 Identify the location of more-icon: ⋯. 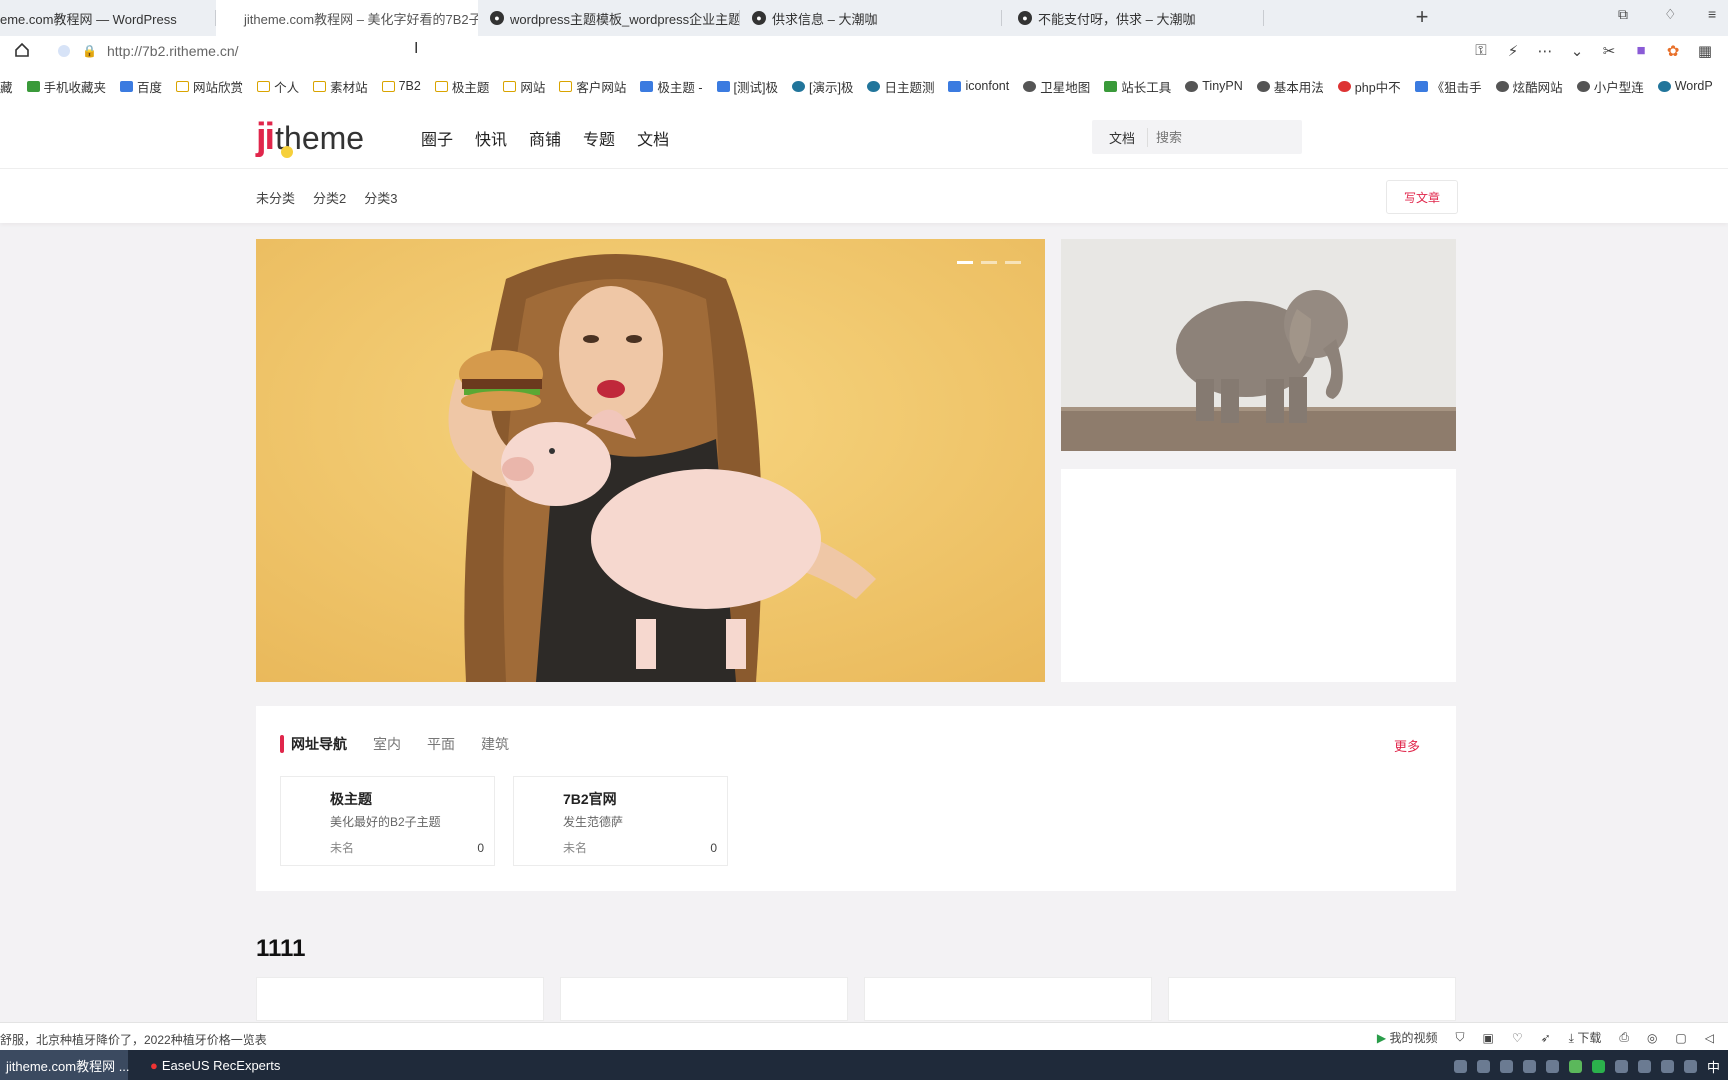
(1545, 51).